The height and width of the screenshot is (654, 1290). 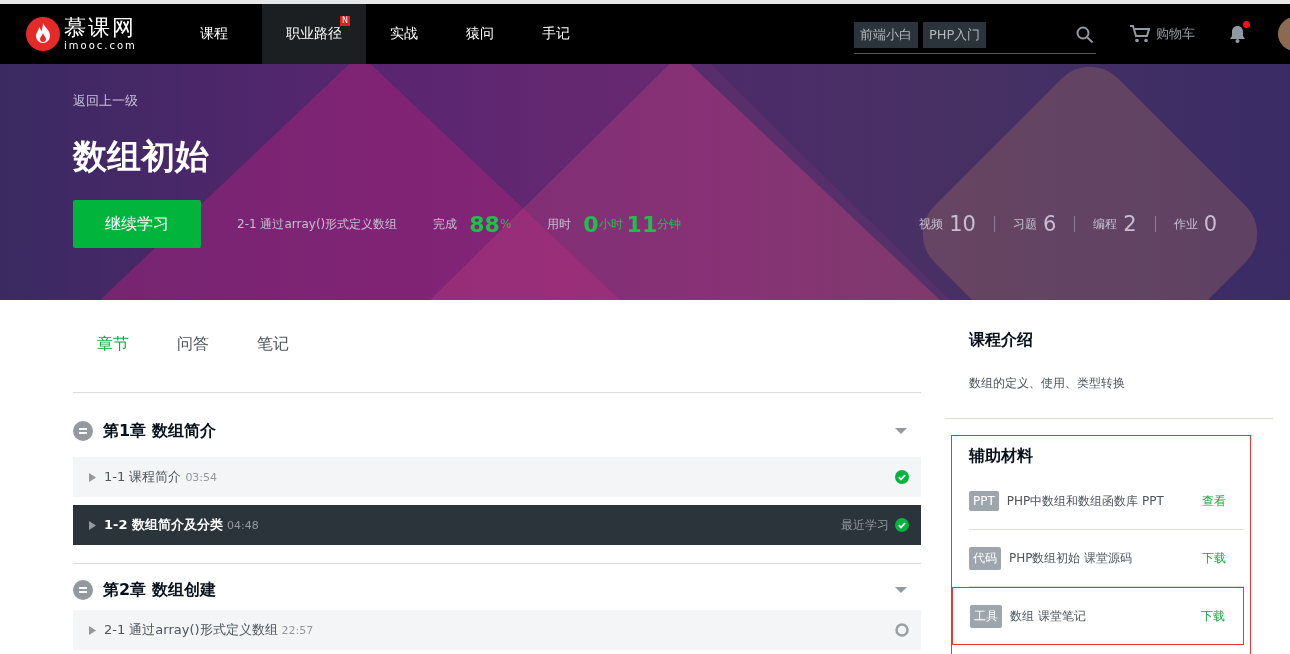 What do you see at coordinates (986, 616) in the screenshot?
I see `material-tag: 工具` at bounding box center [986, 616].